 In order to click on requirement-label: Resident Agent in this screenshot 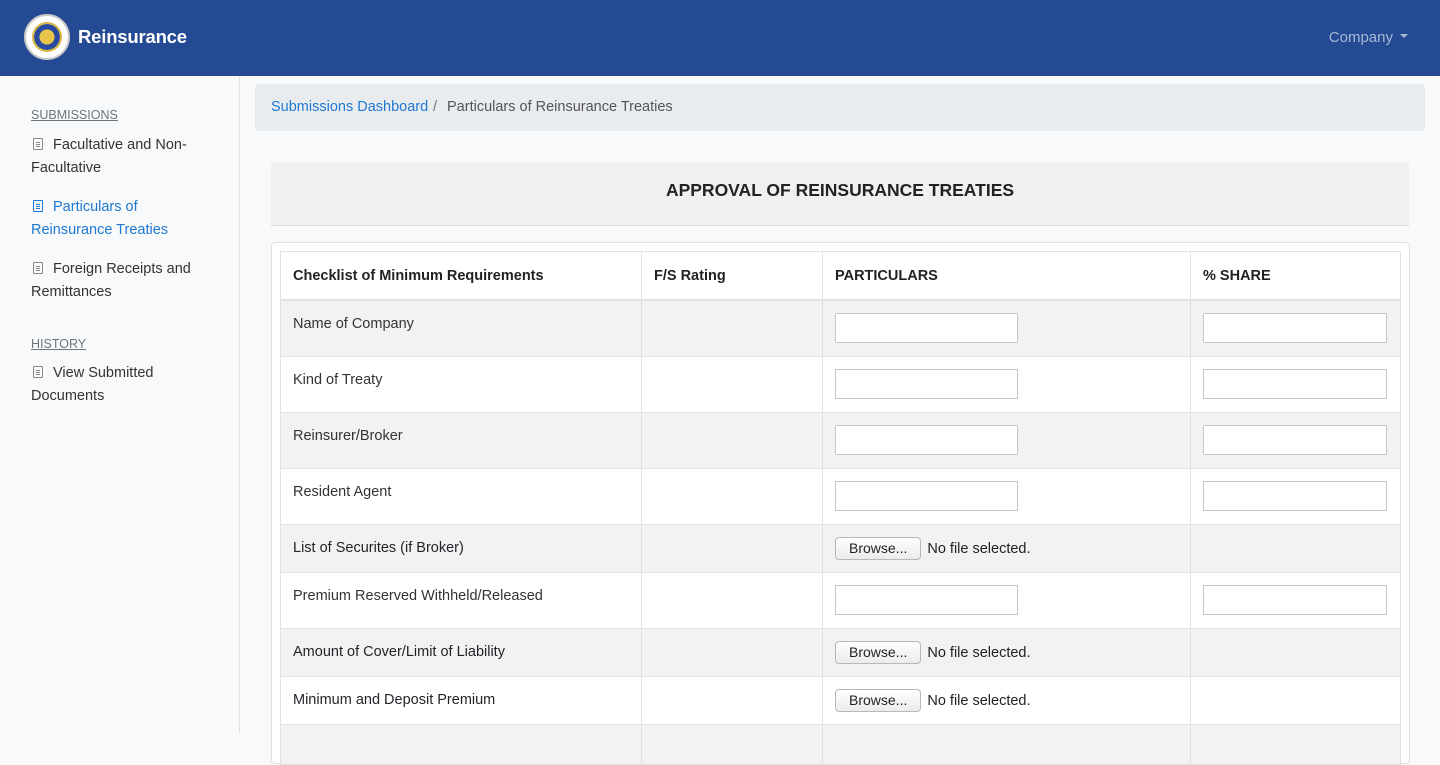, I will do `click(342, 492)`.